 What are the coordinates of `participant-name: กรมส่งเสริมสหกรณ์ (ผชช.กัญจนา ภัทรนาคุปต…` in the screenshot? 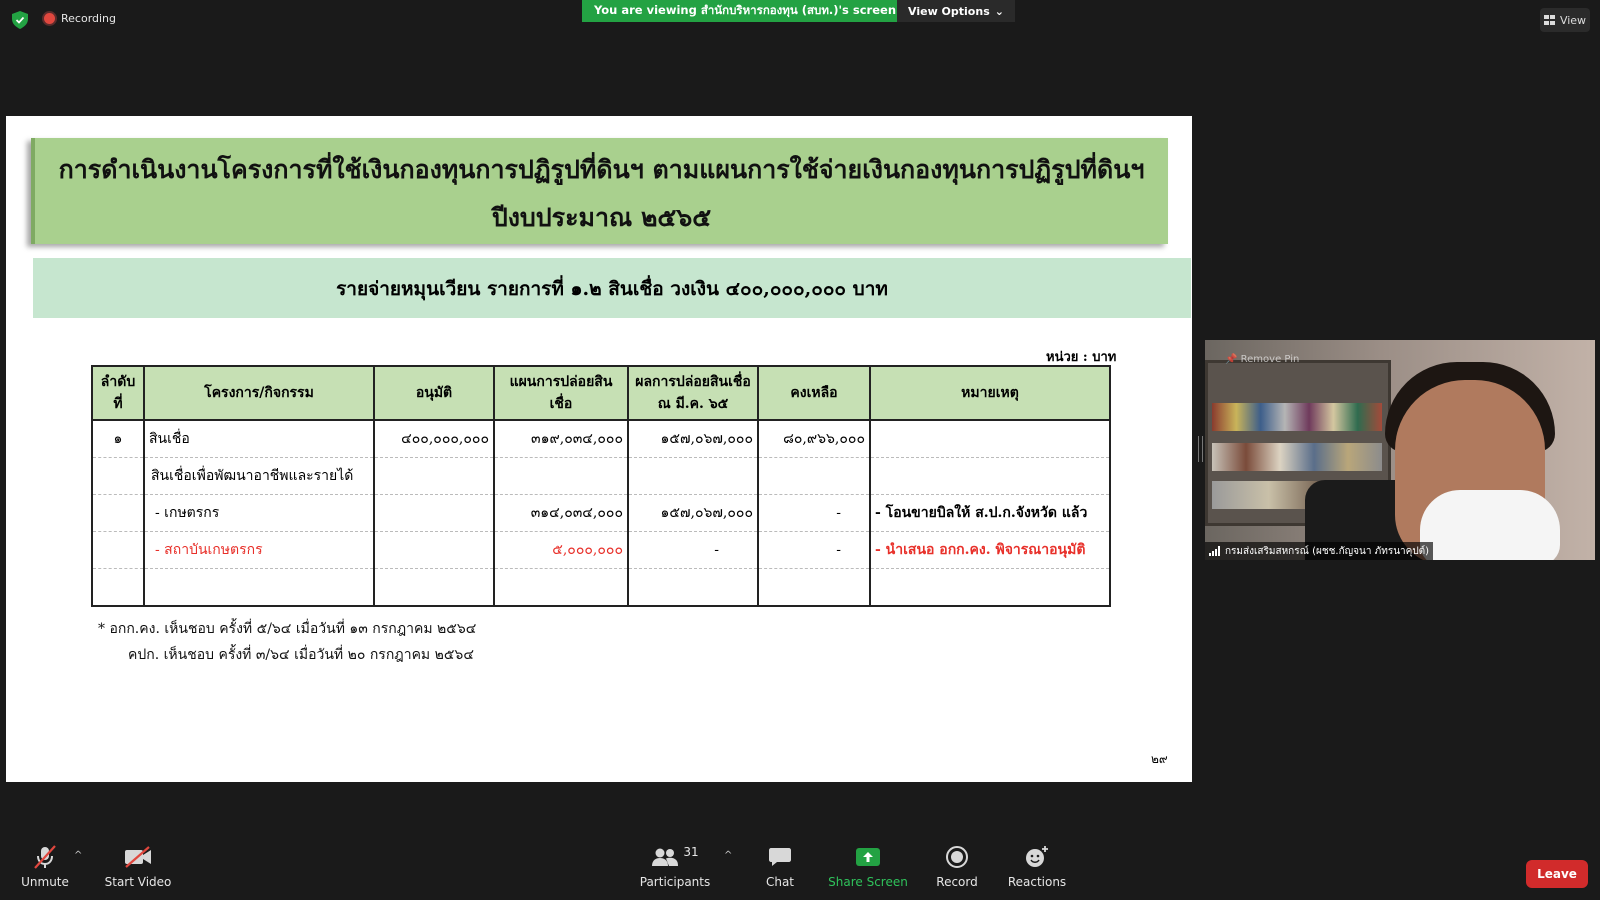 It's located at (1327, 551).